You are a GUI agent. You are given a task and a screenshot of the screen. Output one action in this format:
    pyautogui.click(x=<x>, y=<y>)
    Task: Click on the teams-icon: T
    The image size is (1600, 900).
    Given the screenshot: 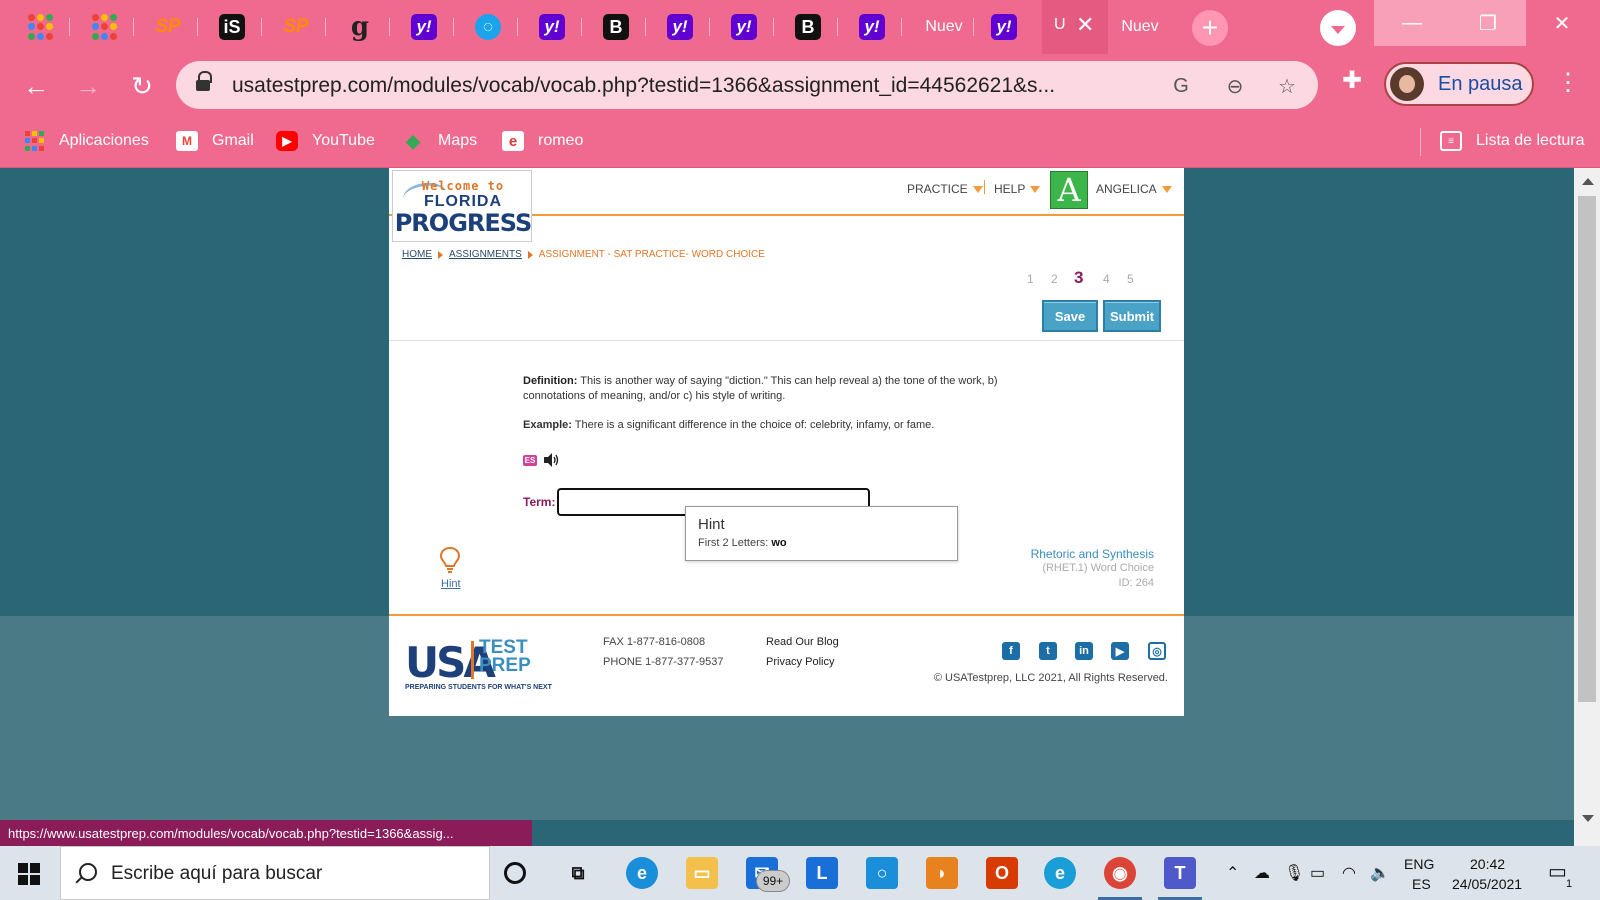 What is the action you would take?
    pyautogui.click(x=1180, y=878)
    